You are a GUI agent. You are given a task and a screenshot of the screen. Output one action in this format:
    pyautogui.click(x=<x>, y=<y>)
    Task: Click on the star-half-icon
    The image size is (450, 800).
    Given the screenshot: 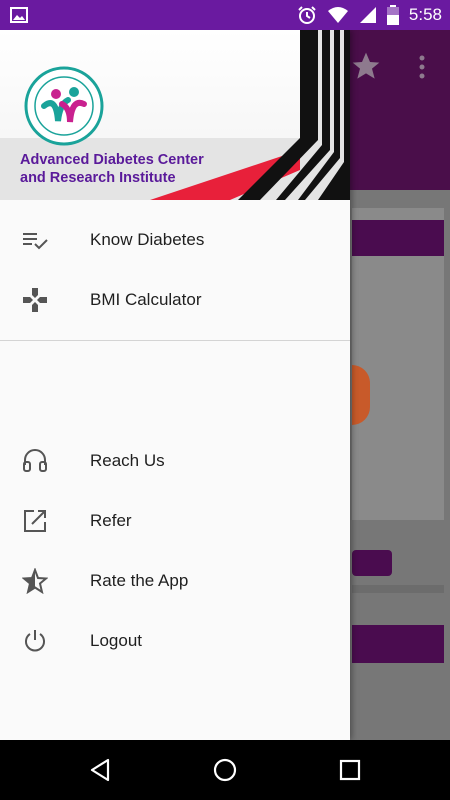 What is the action you would take?
    pyautogui.click(x=35, y=581)
    